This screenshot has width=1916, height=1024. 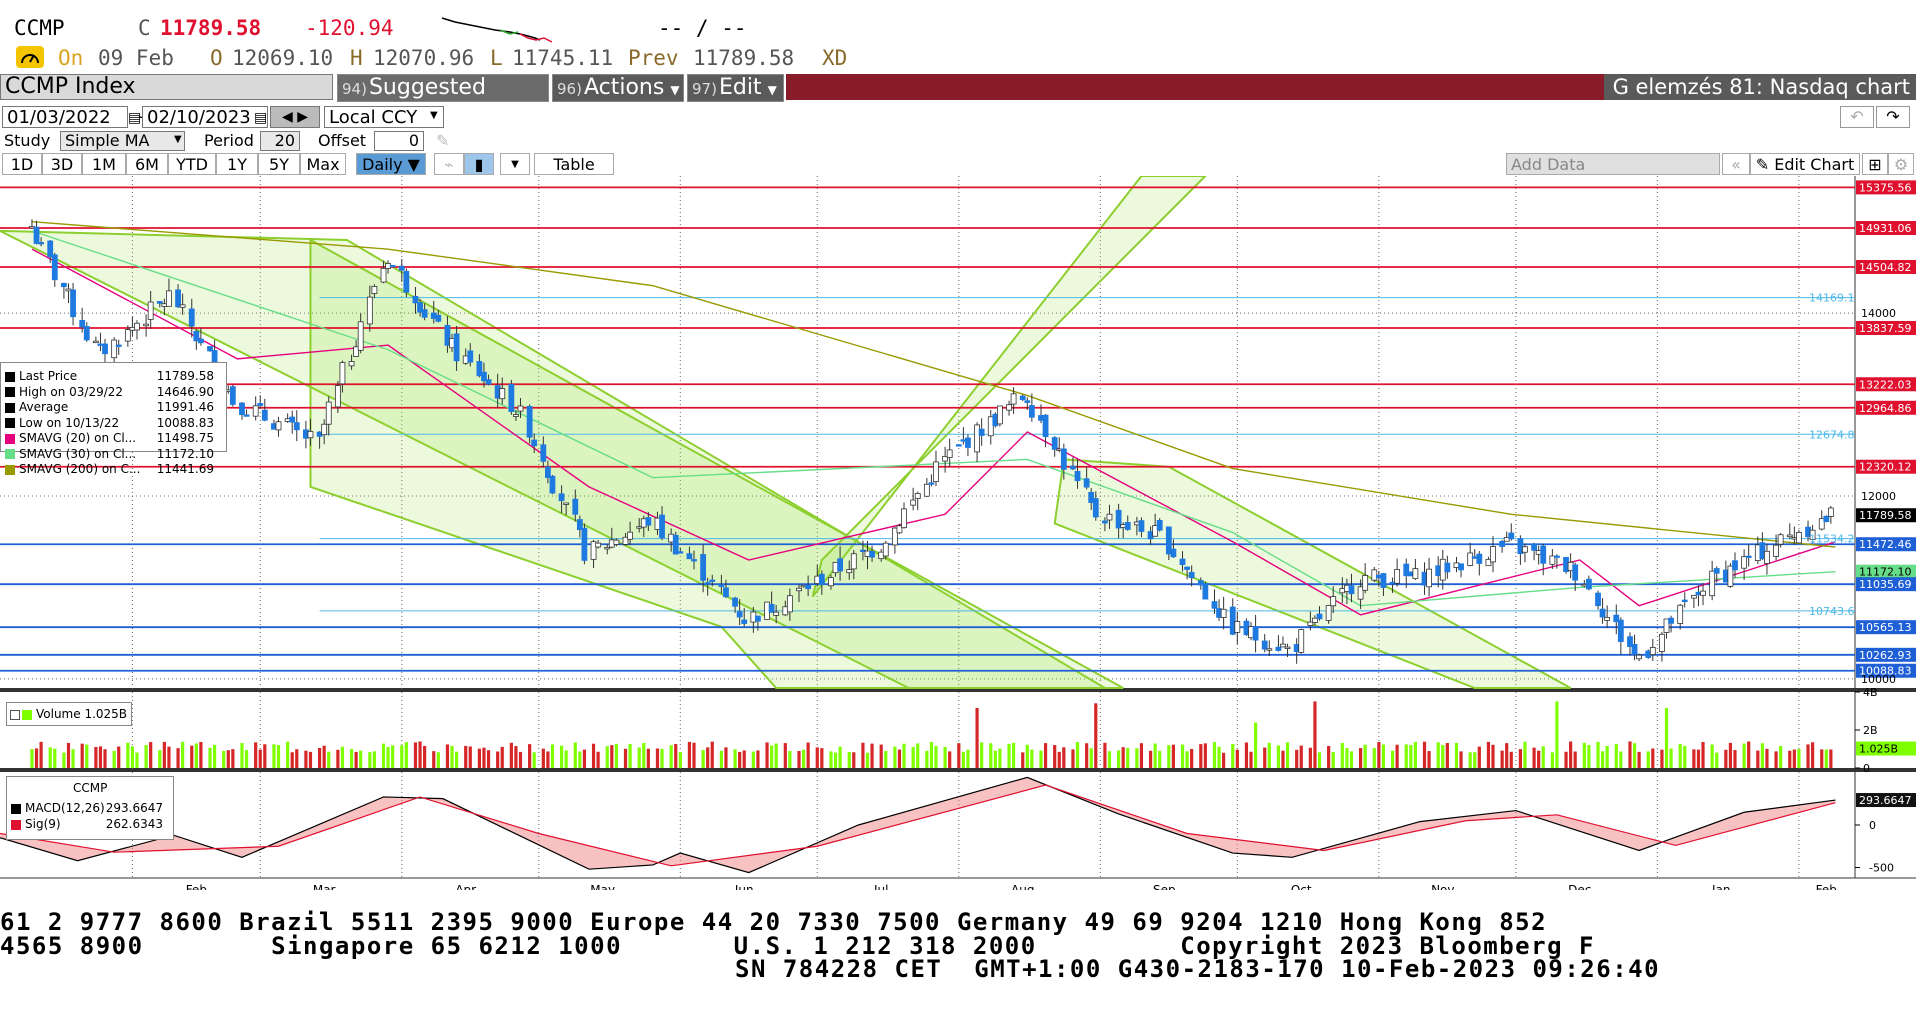 I want to click on tab-1y: 1Y, so click(x=237, y=164).